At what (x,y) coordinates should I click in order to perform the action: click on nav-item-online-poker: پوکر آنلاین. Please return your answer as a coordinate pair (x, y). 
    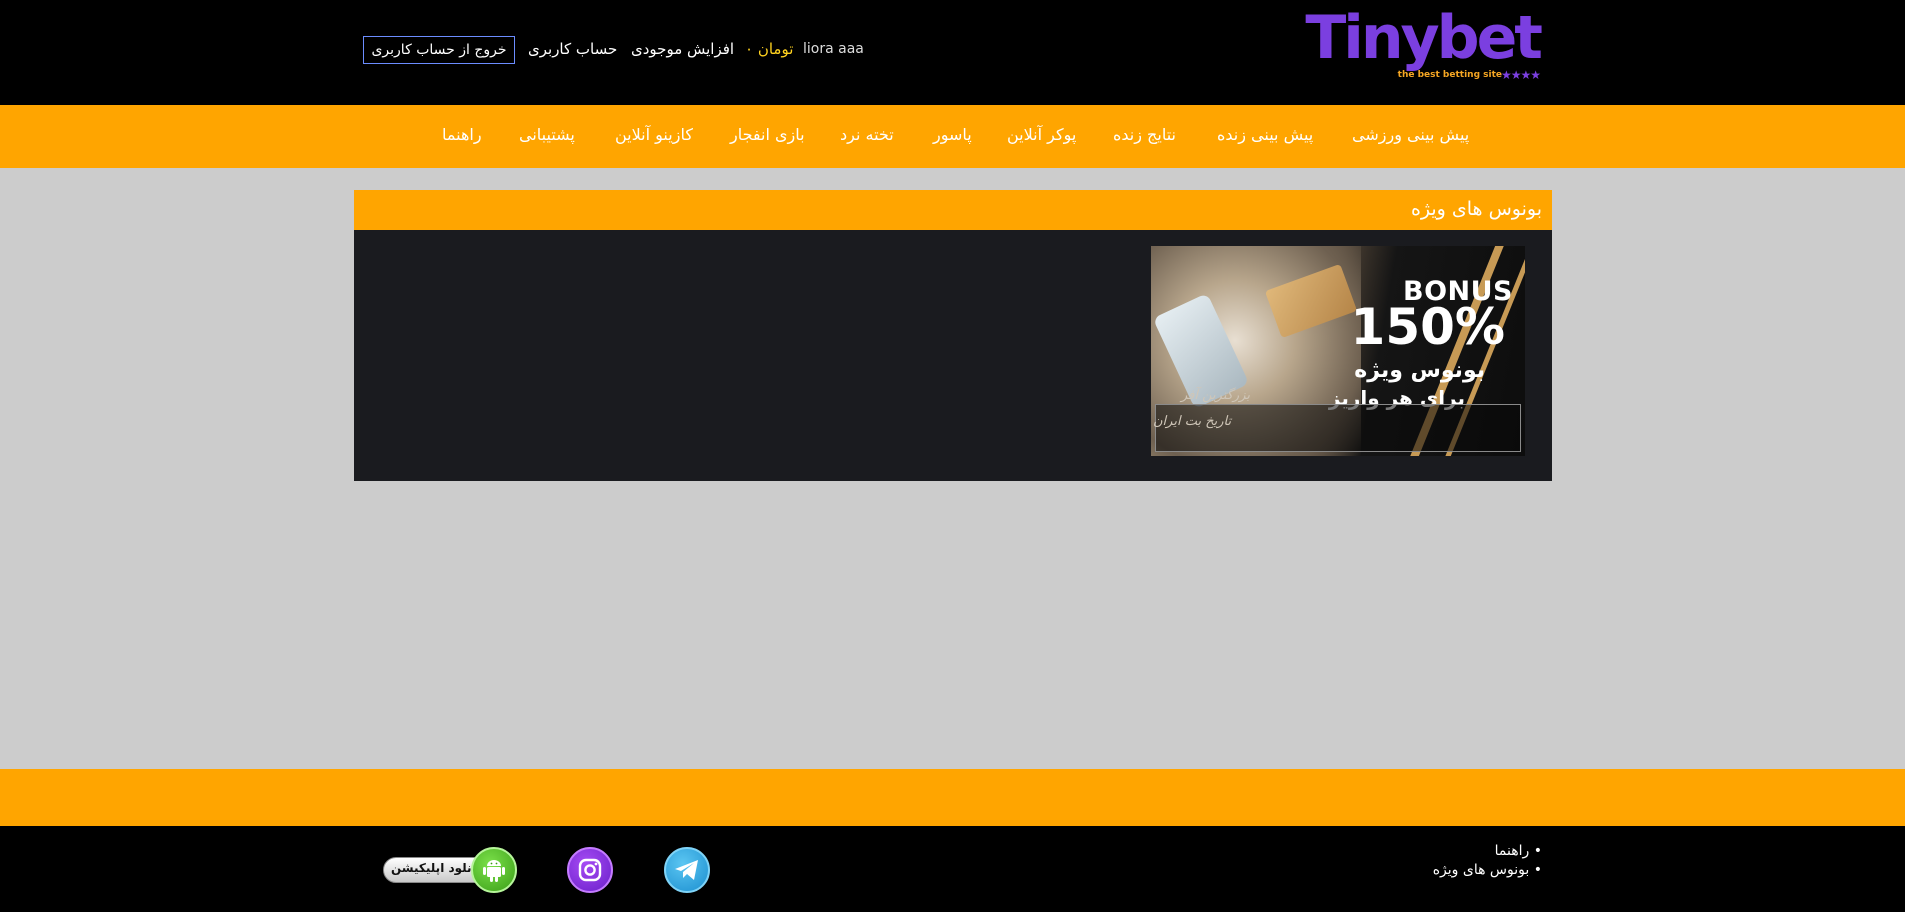
    Looking at the image, I should click on (1041, 134).